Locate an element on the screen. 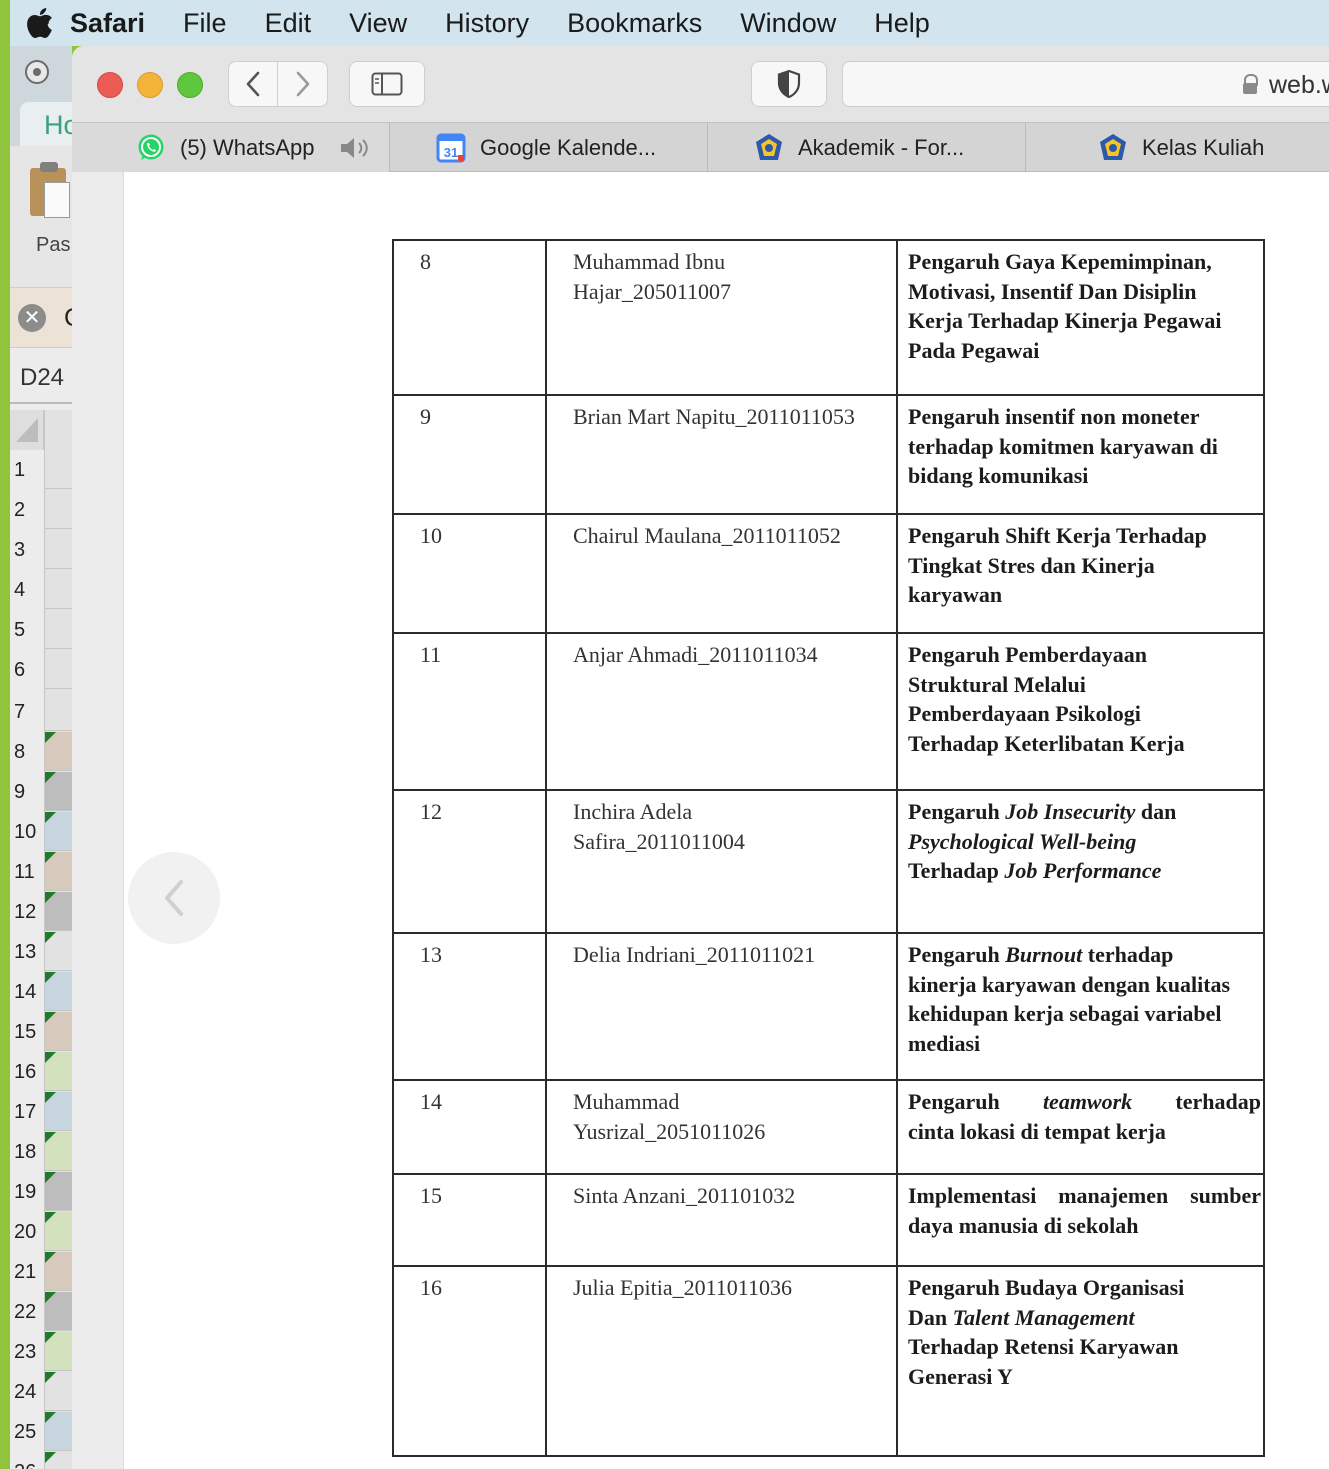 The height and width of the screenshot is (1469, 1329). clipboard-paste-icon is located at coordinates (50, 190).